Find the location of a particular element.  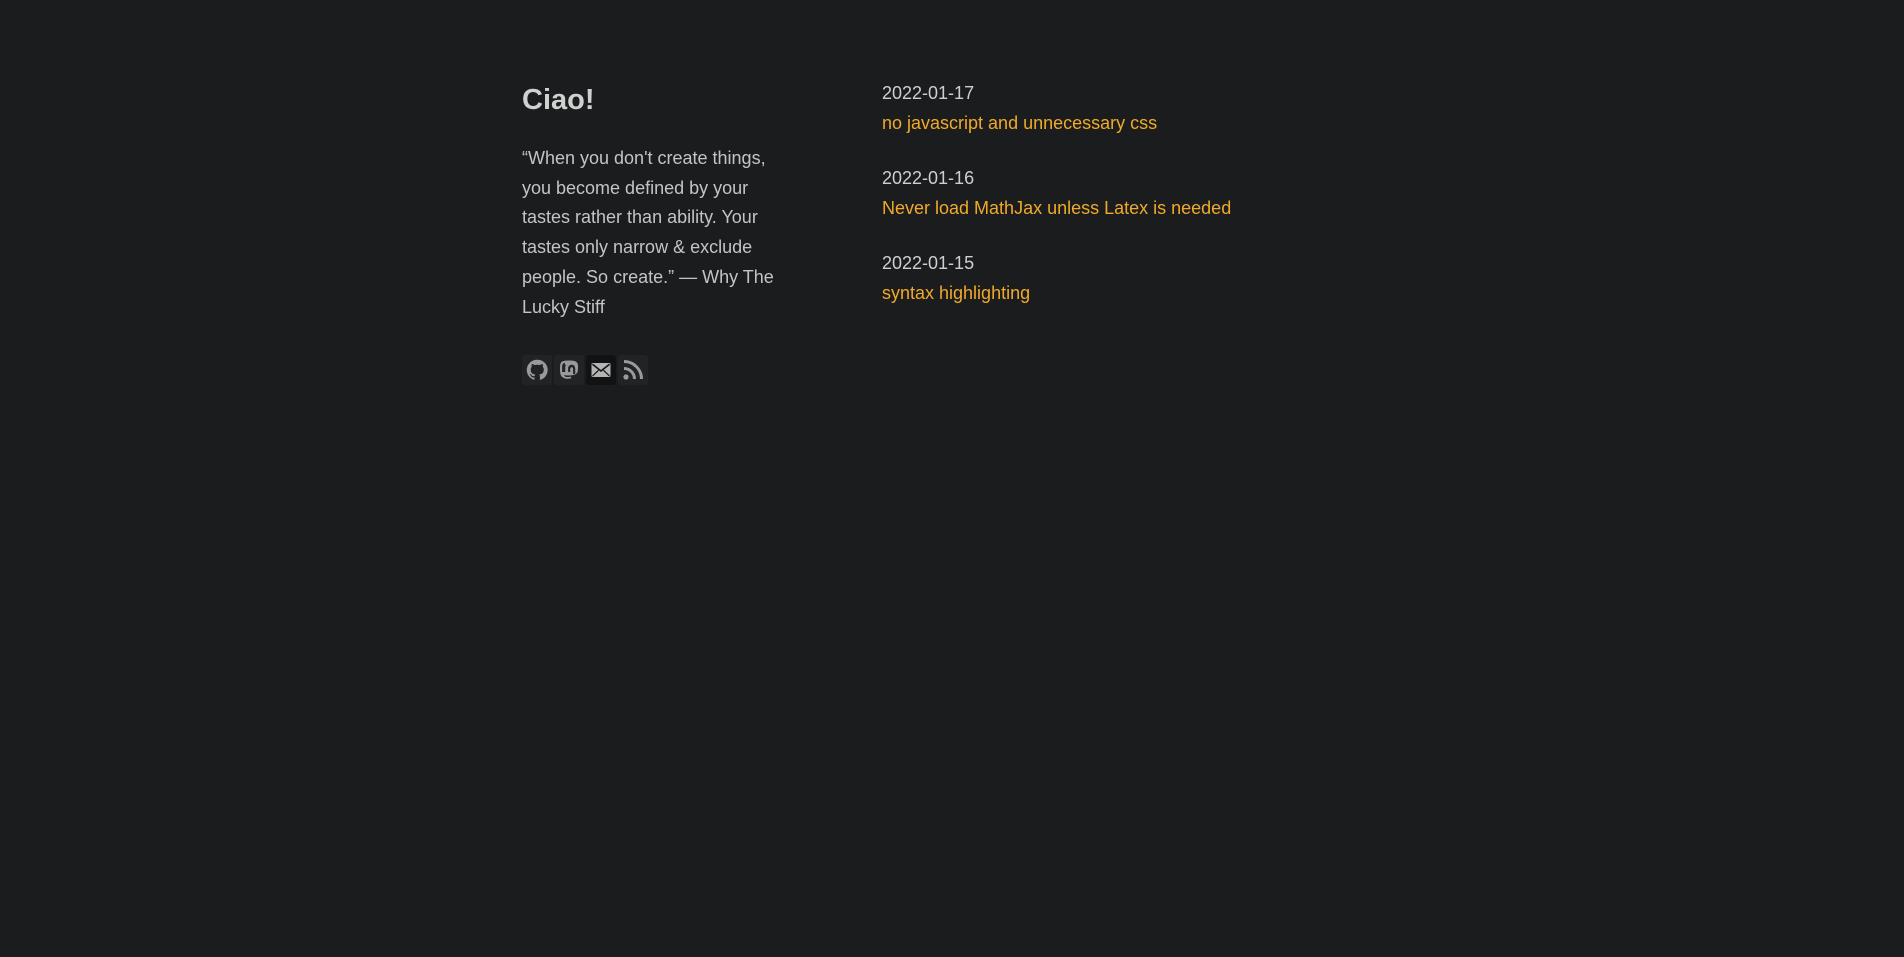

page-title: Ciao! is located at coordinates (558, 100).